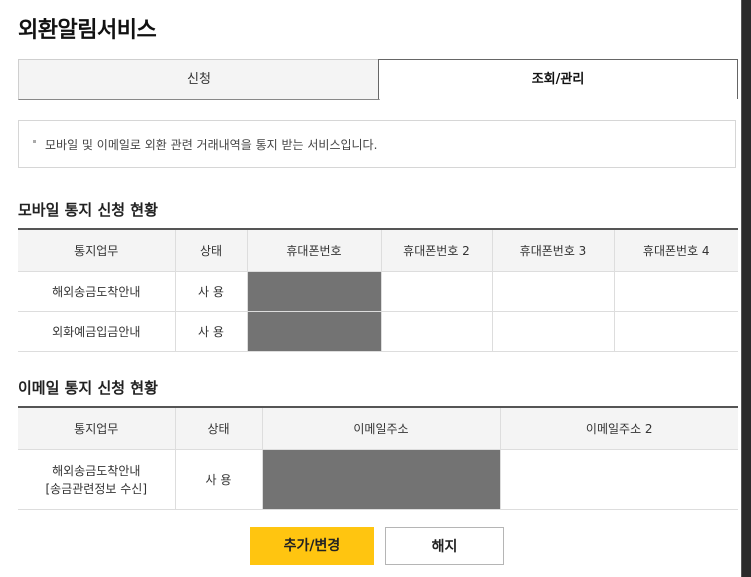 Image resolution: width=751 pixels, height=577 pixels. Describe the element at coordinates (619, 479) in the screenshot. I see `email-cell` at that location.